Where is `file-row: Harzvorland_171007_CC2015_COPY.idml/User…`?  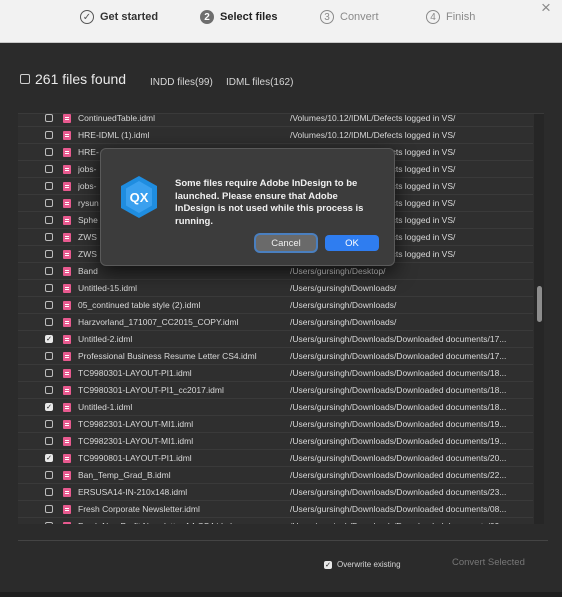 file-row: Harzvorland_171007_CC2015_COPY.idml/User… is located at coordinates (275, 322).